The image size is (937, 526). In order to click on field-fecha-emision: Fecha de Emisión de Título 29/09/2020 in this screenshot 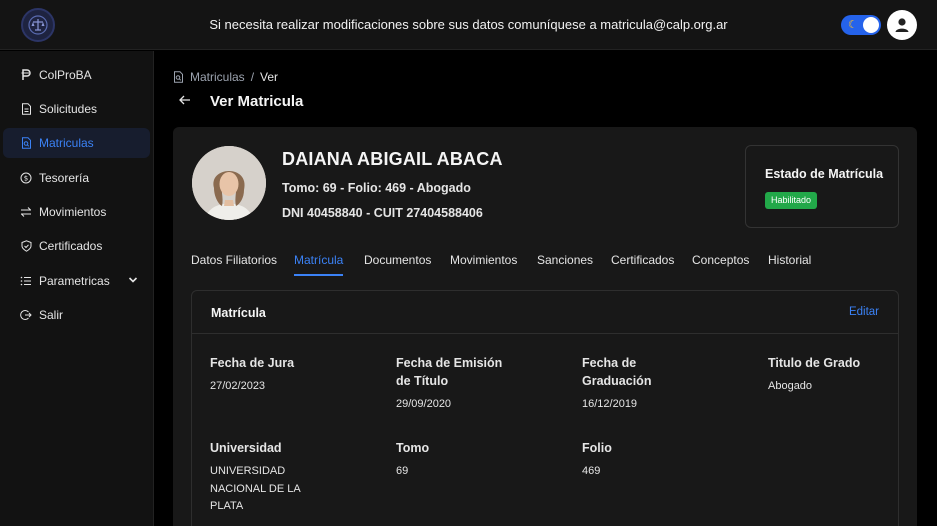, I will do `click(453, 383)`.